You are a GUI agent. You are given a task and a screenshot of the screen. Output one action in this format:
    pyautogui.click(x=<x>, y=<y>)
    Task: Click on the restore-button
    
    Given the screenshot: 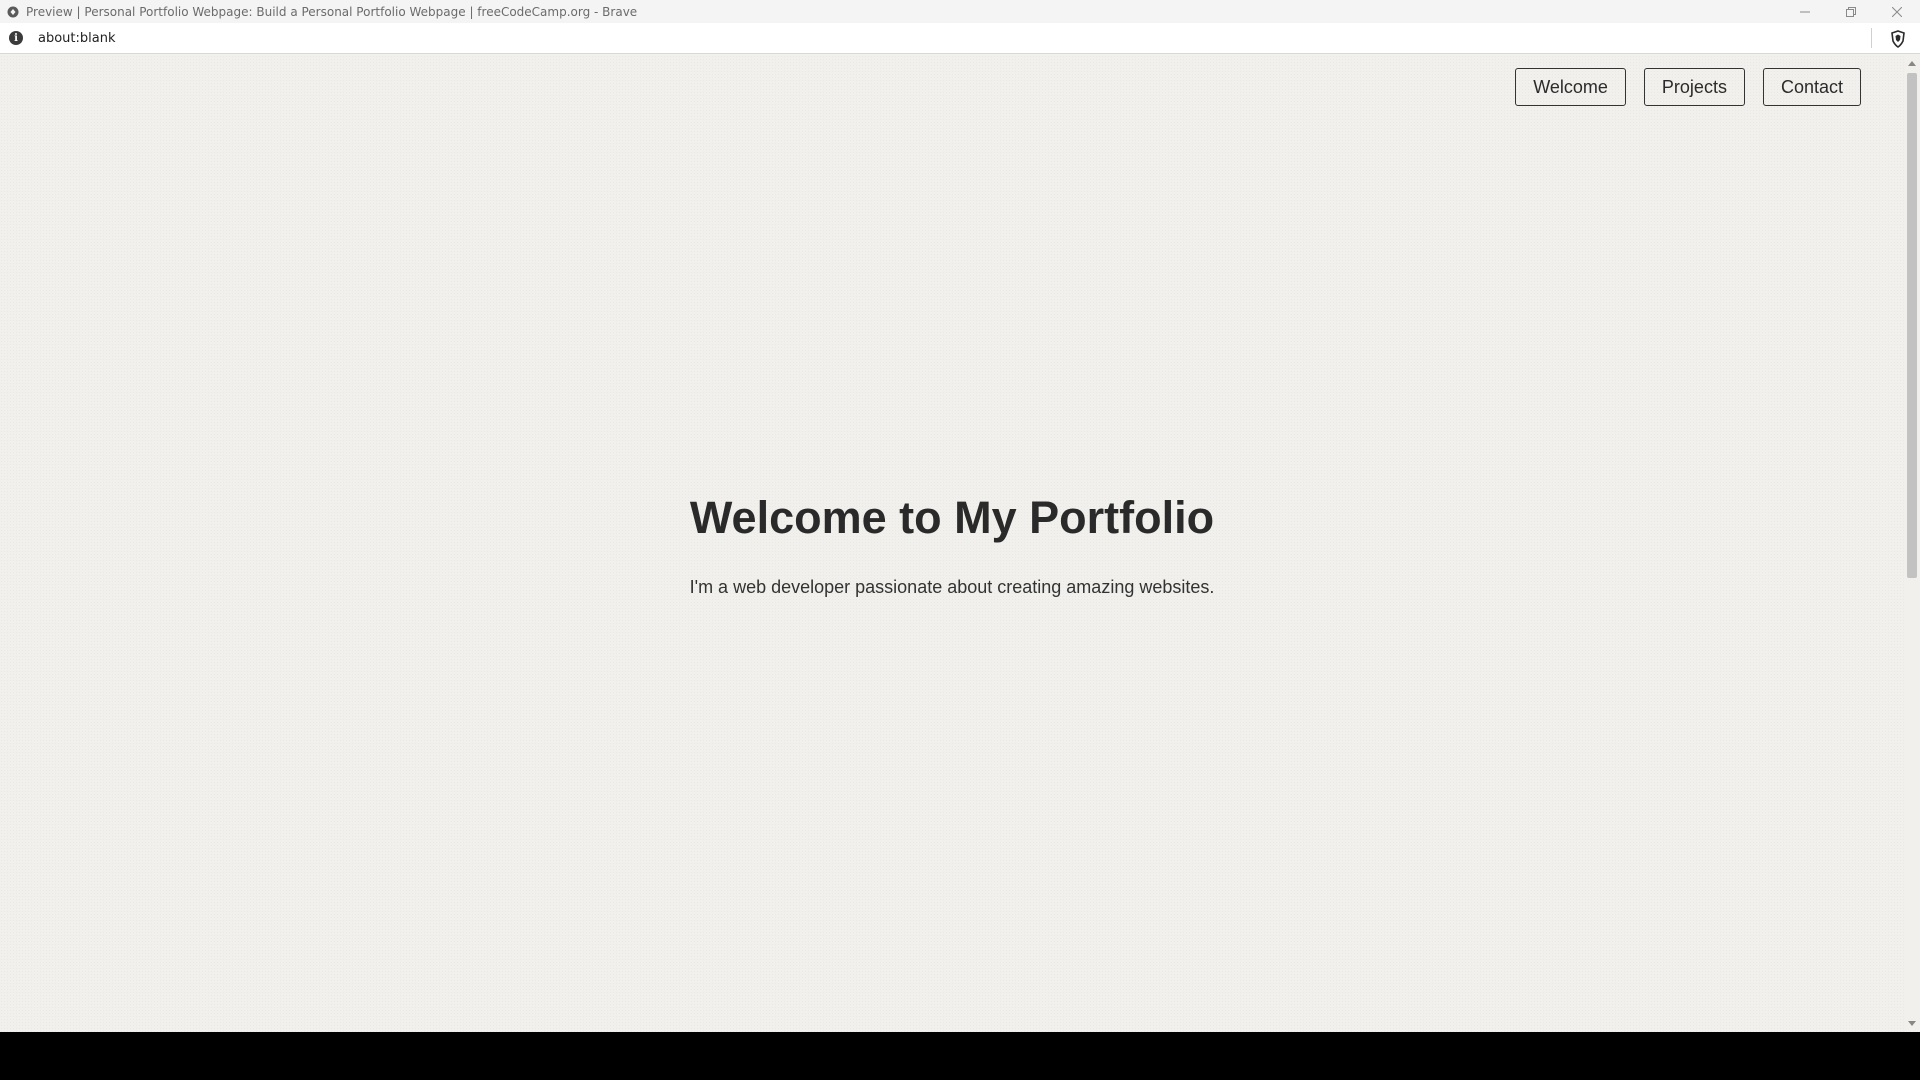 What is the action you would take?
    pyautogui.click(x=1851, y=11)
    